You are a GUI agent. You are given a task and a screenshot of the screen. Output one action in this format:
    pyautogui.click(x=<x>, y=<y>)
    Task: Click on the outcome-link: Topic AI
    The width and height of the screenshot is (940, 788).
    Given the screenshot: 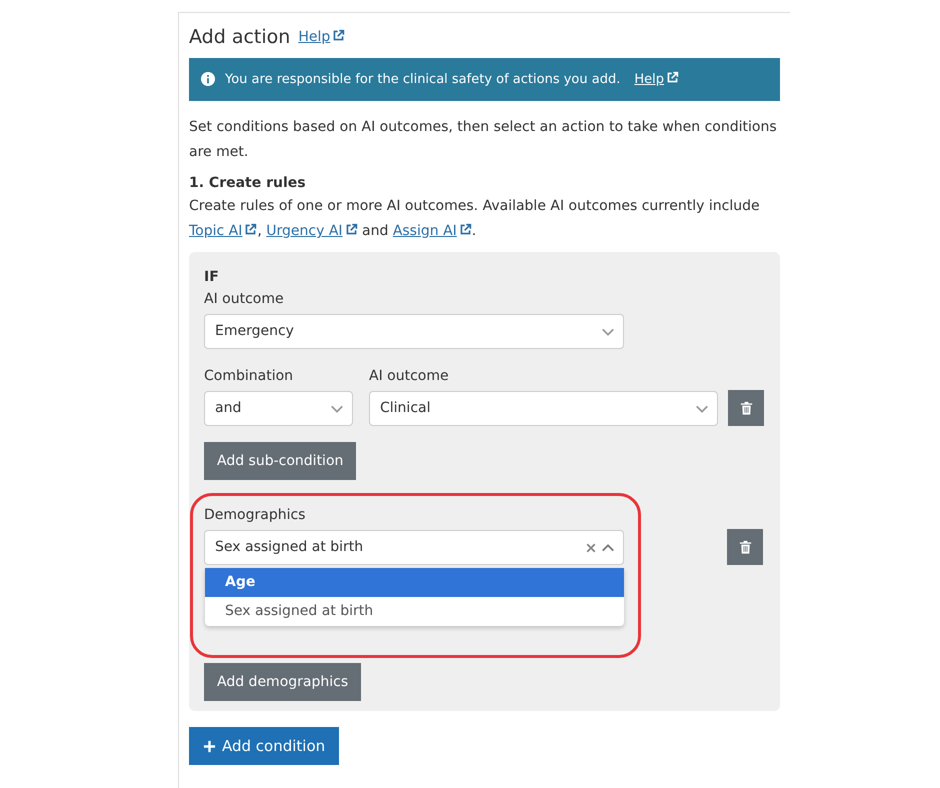 What is the action you would take?
    pyautogui.click(x=223, y=231)
    